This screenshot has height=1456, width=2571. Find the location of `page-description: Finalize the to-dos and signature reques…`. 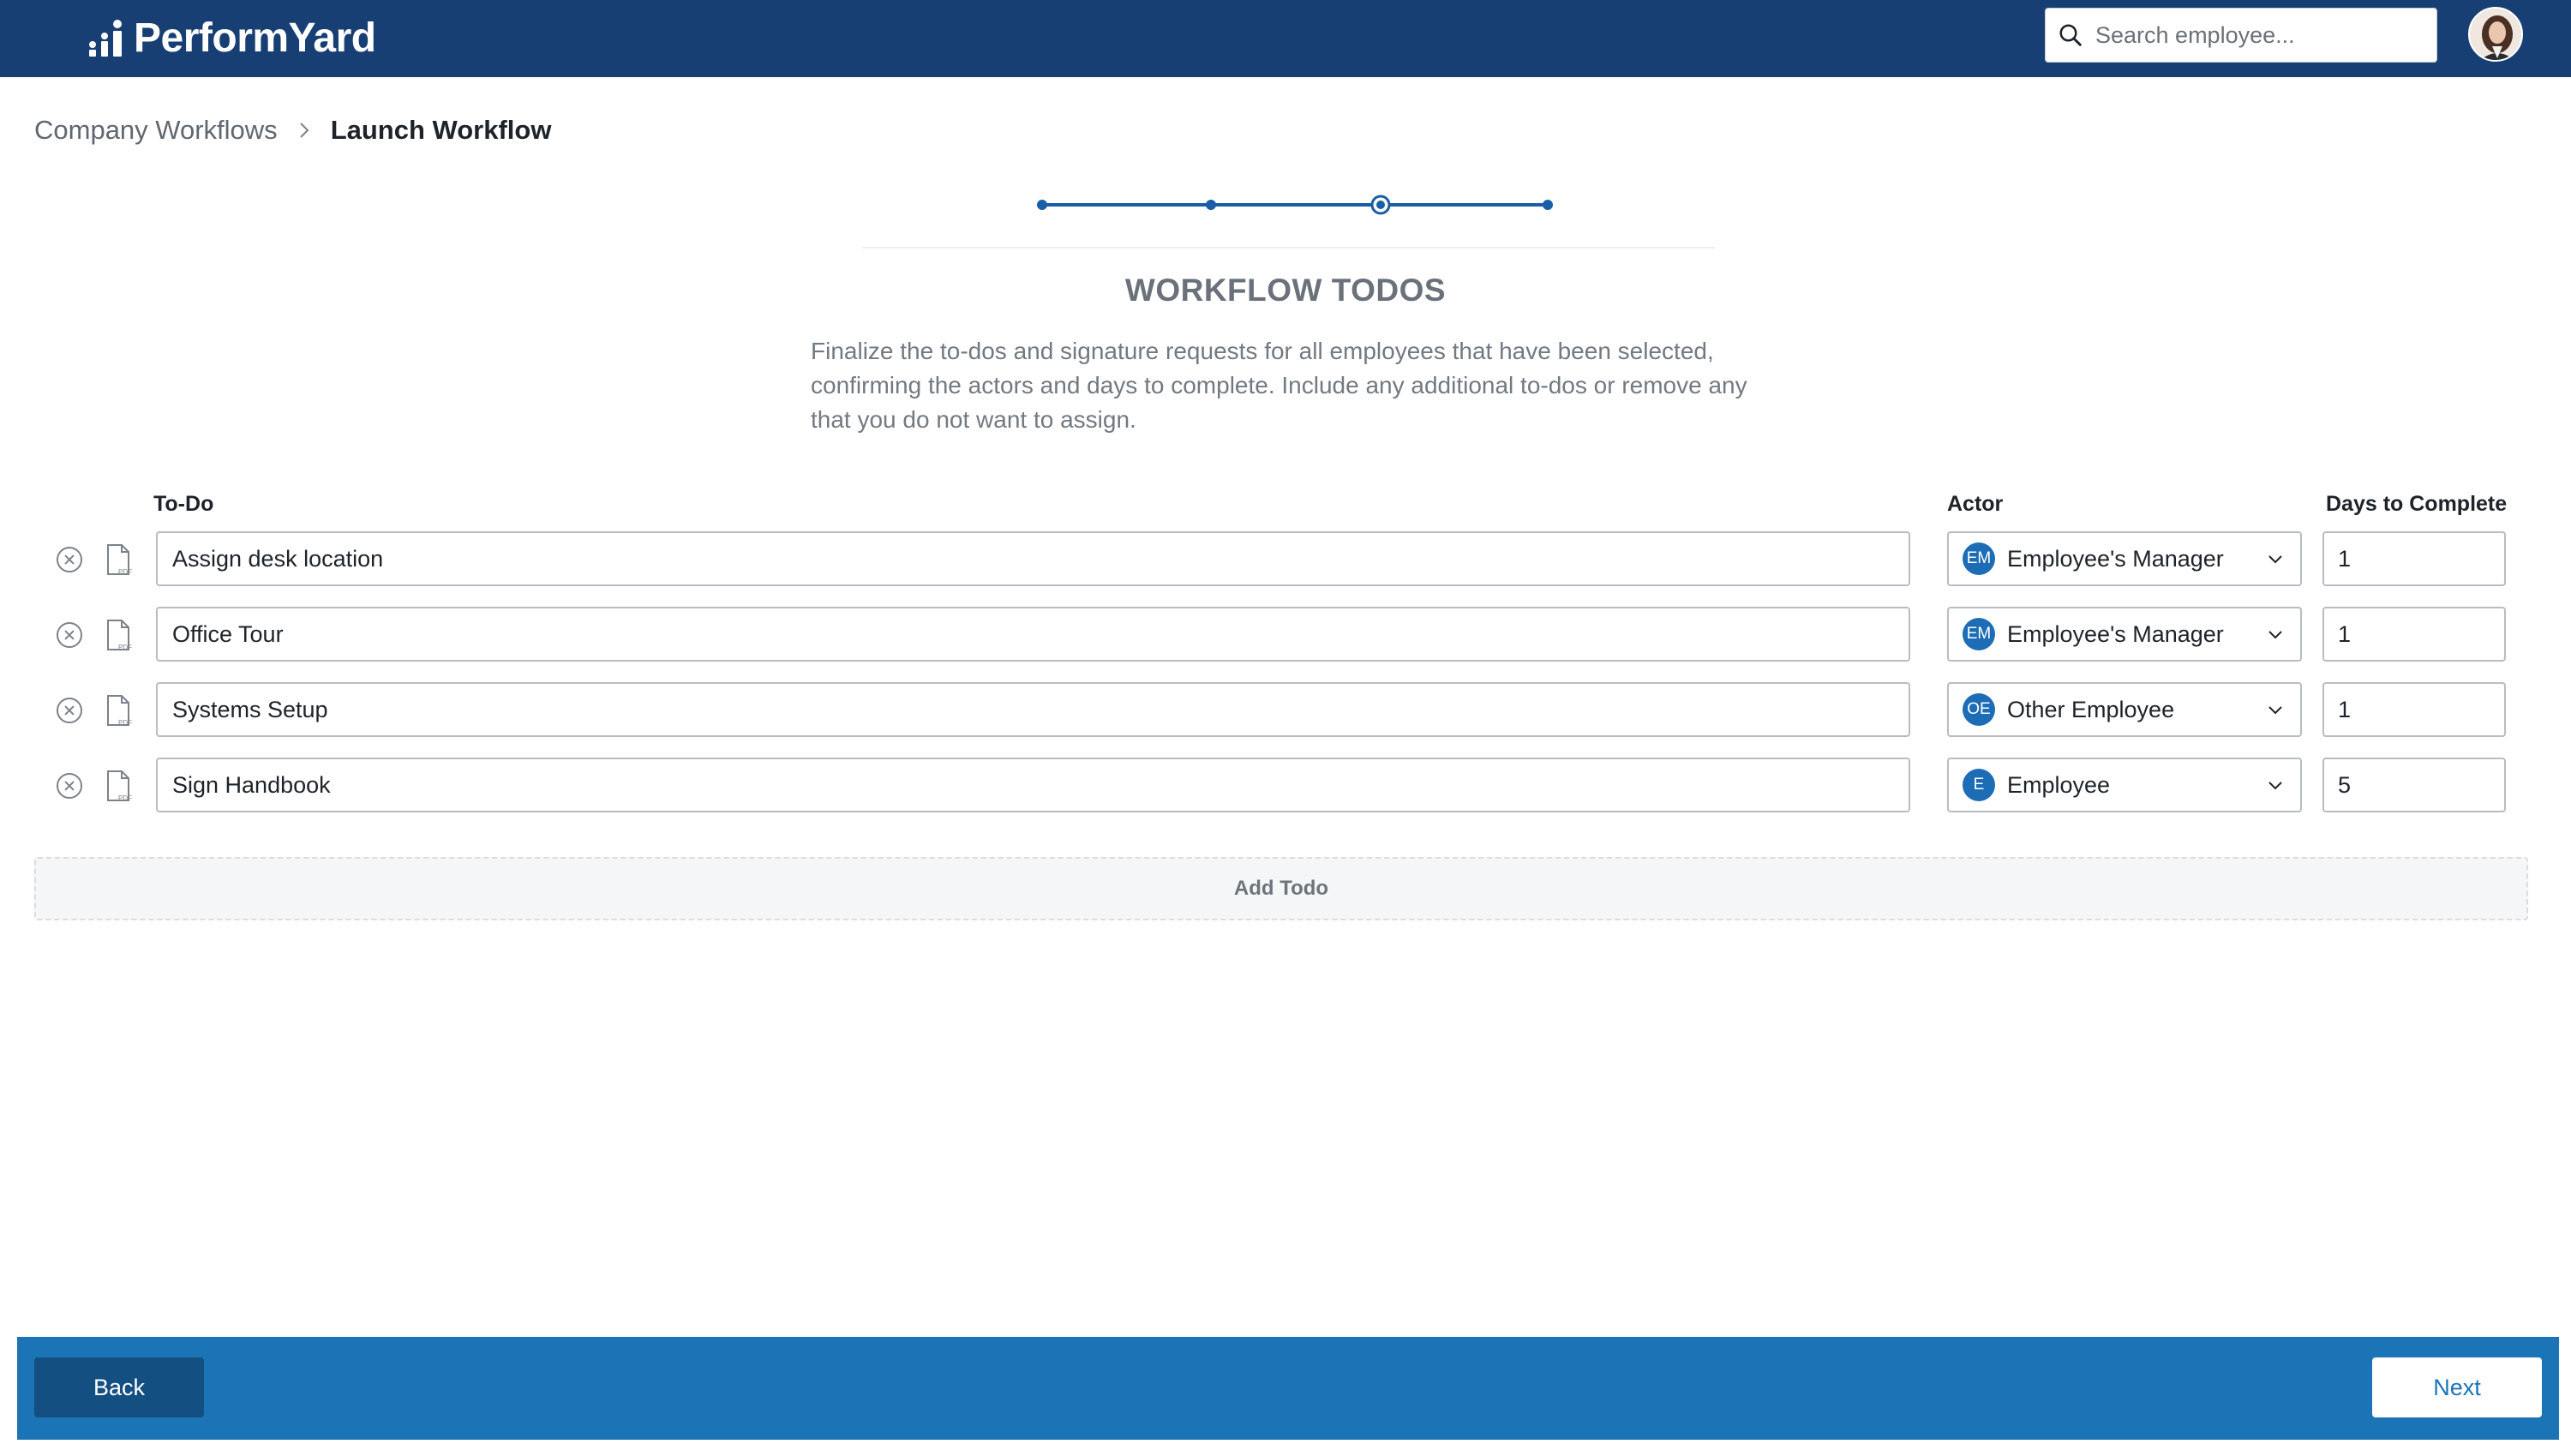

page-description: Finalize the to-dos and signature reques… is located at coordinates (1279, 386).